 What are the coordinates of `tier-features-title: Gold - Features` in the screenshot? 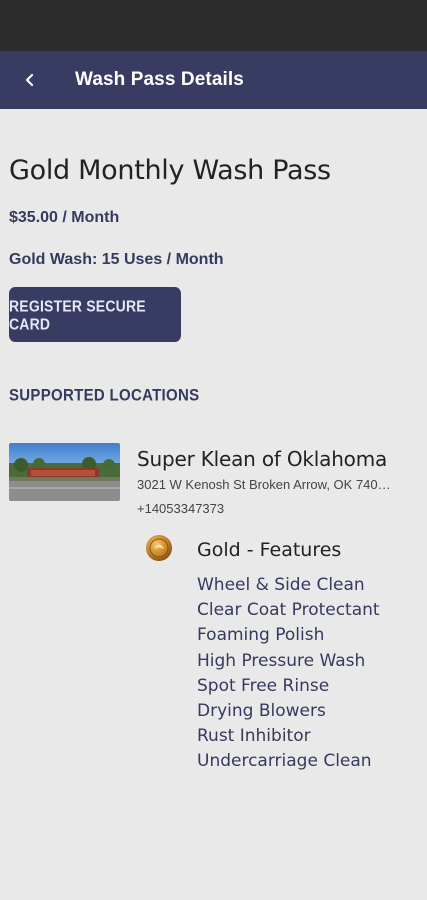 It's located at (269, 550).